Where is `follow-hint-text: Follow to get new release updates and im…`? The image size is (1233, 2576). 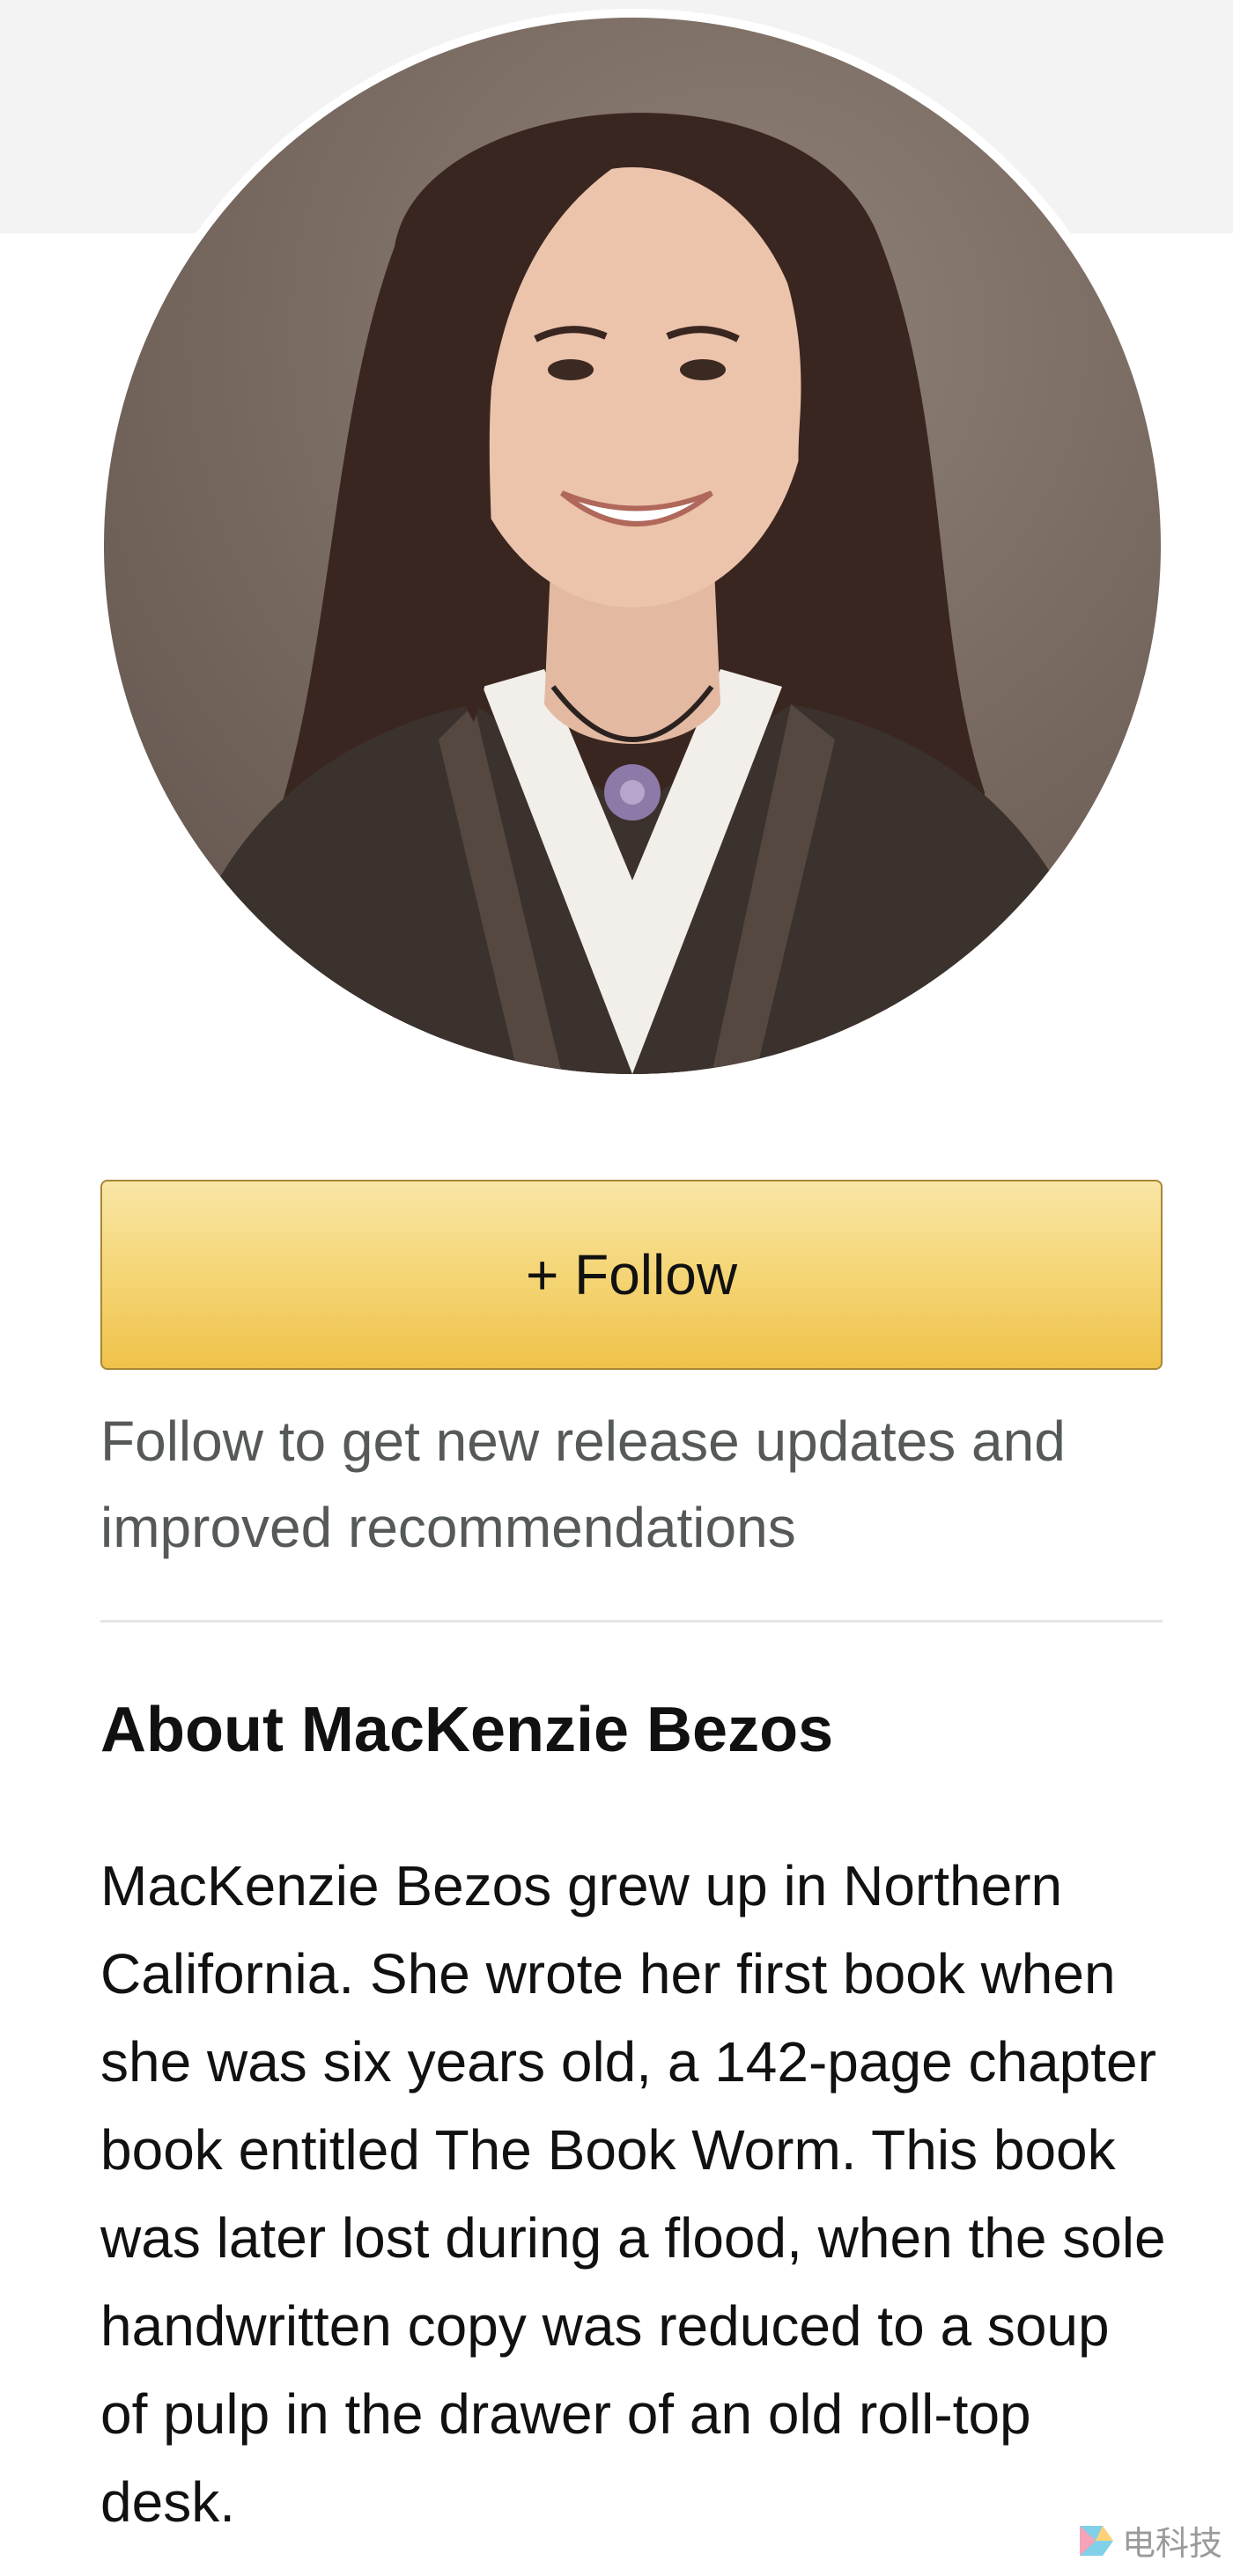 follow-hint-text: Follow to get new release updates and im… is located at coordinates (583, 1484).